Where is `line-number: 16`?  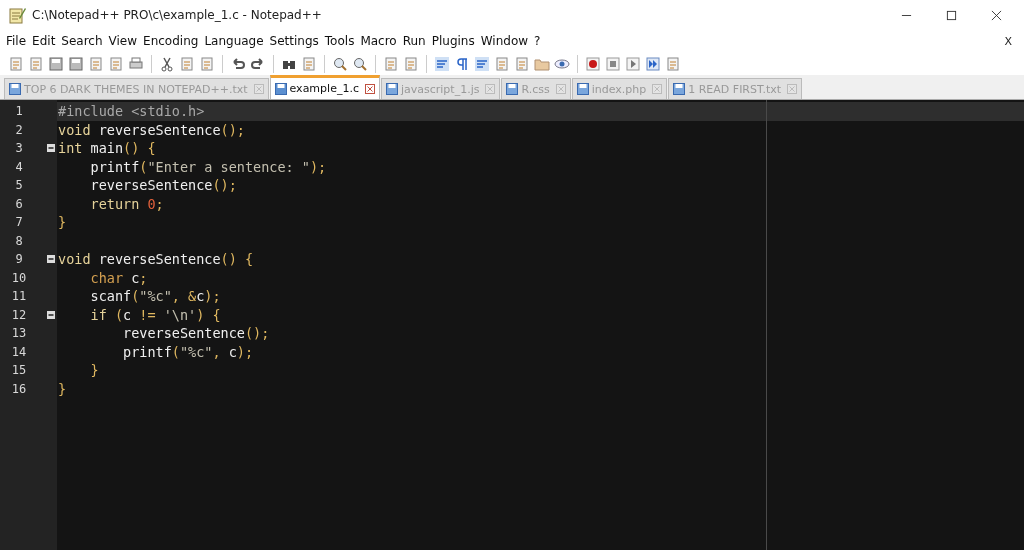 line-number: 16 is located at coordinates (19, 388).